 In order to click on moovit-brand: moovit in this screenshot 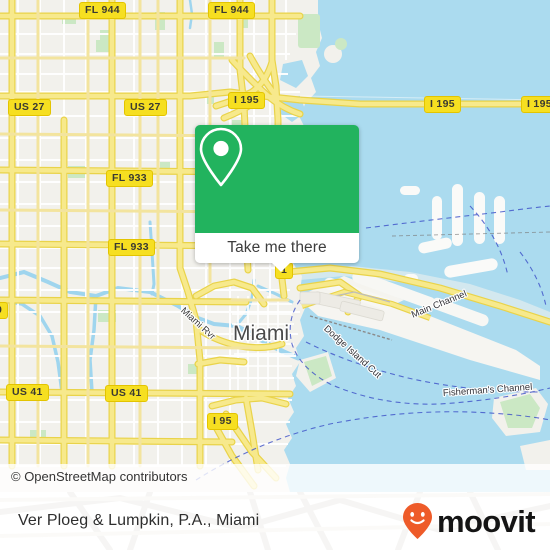, I will do `click(468, 521)`.